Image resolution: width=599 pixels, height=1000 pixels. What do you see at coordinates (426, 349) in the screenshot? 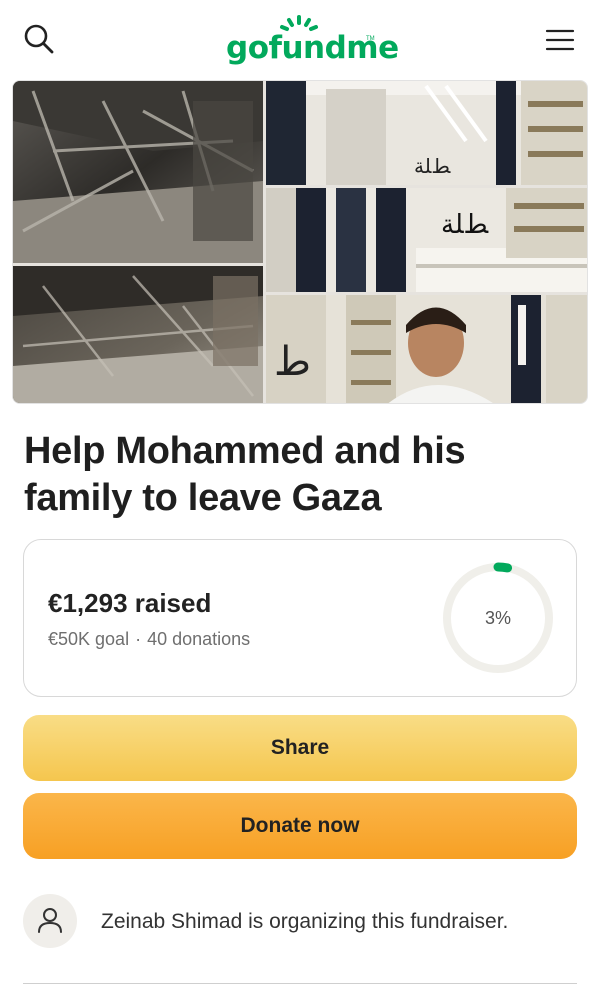
I see `mohammed-photo: ﻁ` at bounding box center [426, 349].